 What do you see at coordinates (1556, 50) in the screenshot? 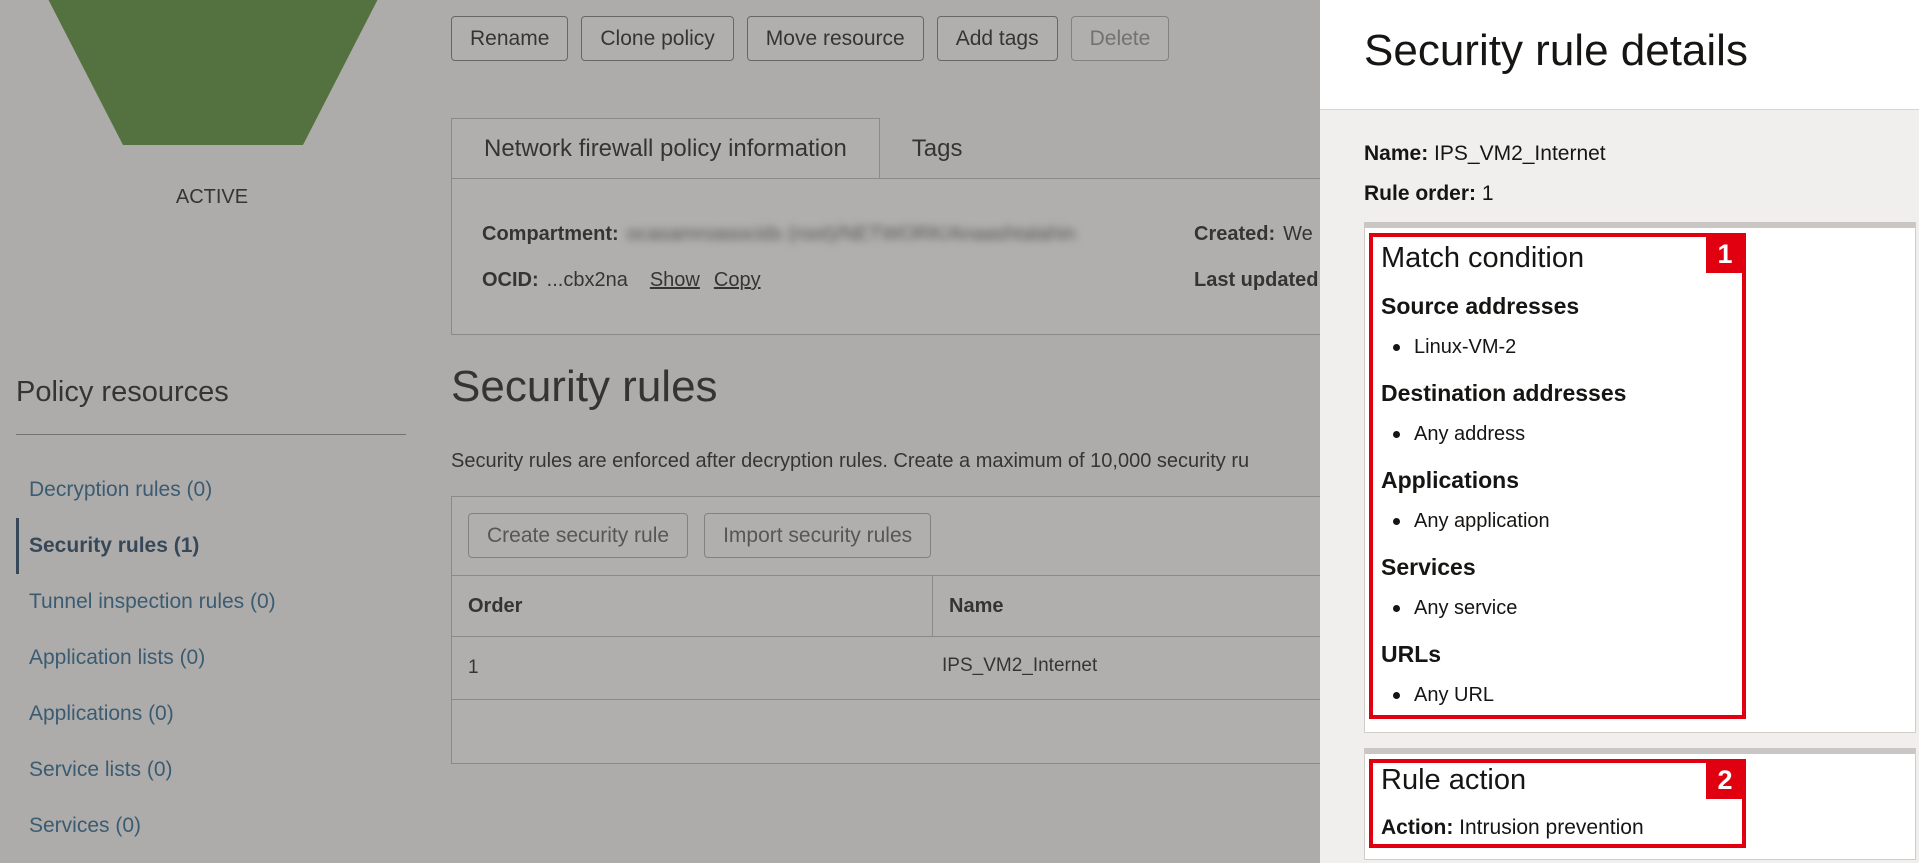
I see `drawer-title: Security rule details` at bounding box center [1556, 50].